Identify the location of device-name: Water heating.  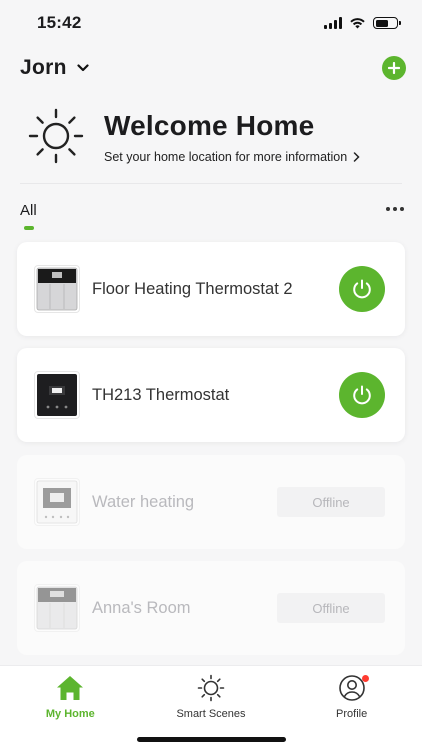
(143, 501).